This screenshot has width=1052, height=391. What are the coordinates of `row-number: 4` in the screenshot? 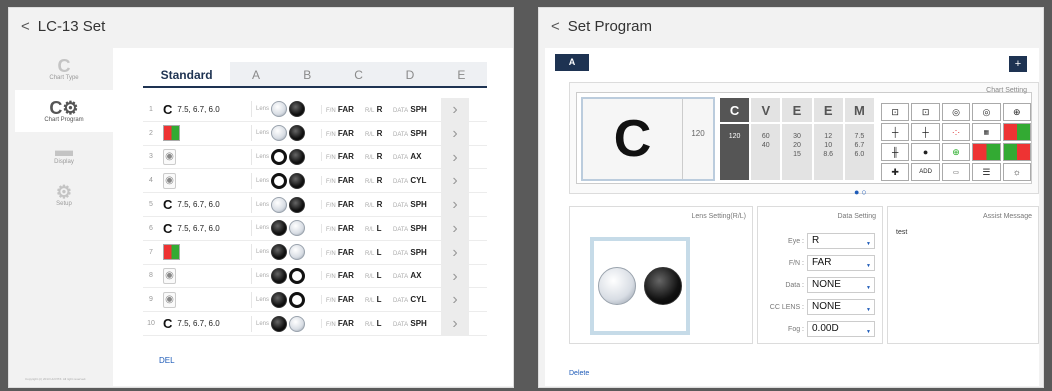 It's located at (151, 181).